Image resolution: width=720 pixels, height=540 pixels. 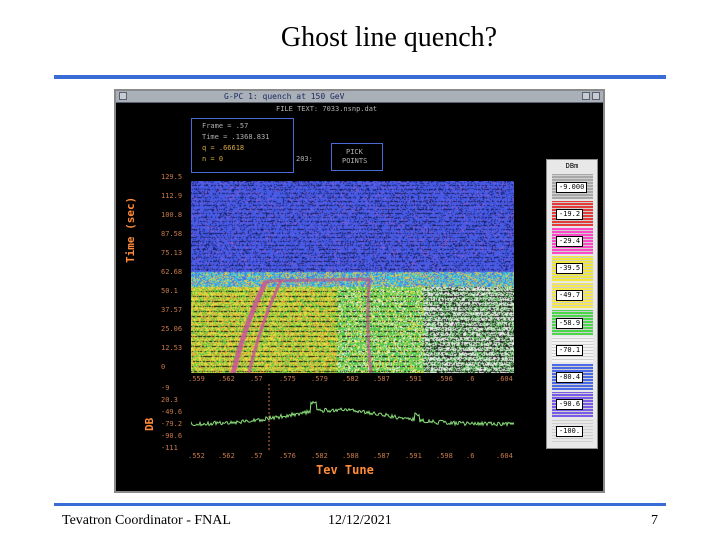 I want to click on legend-label: -29.4, so click(x=570, y=241).